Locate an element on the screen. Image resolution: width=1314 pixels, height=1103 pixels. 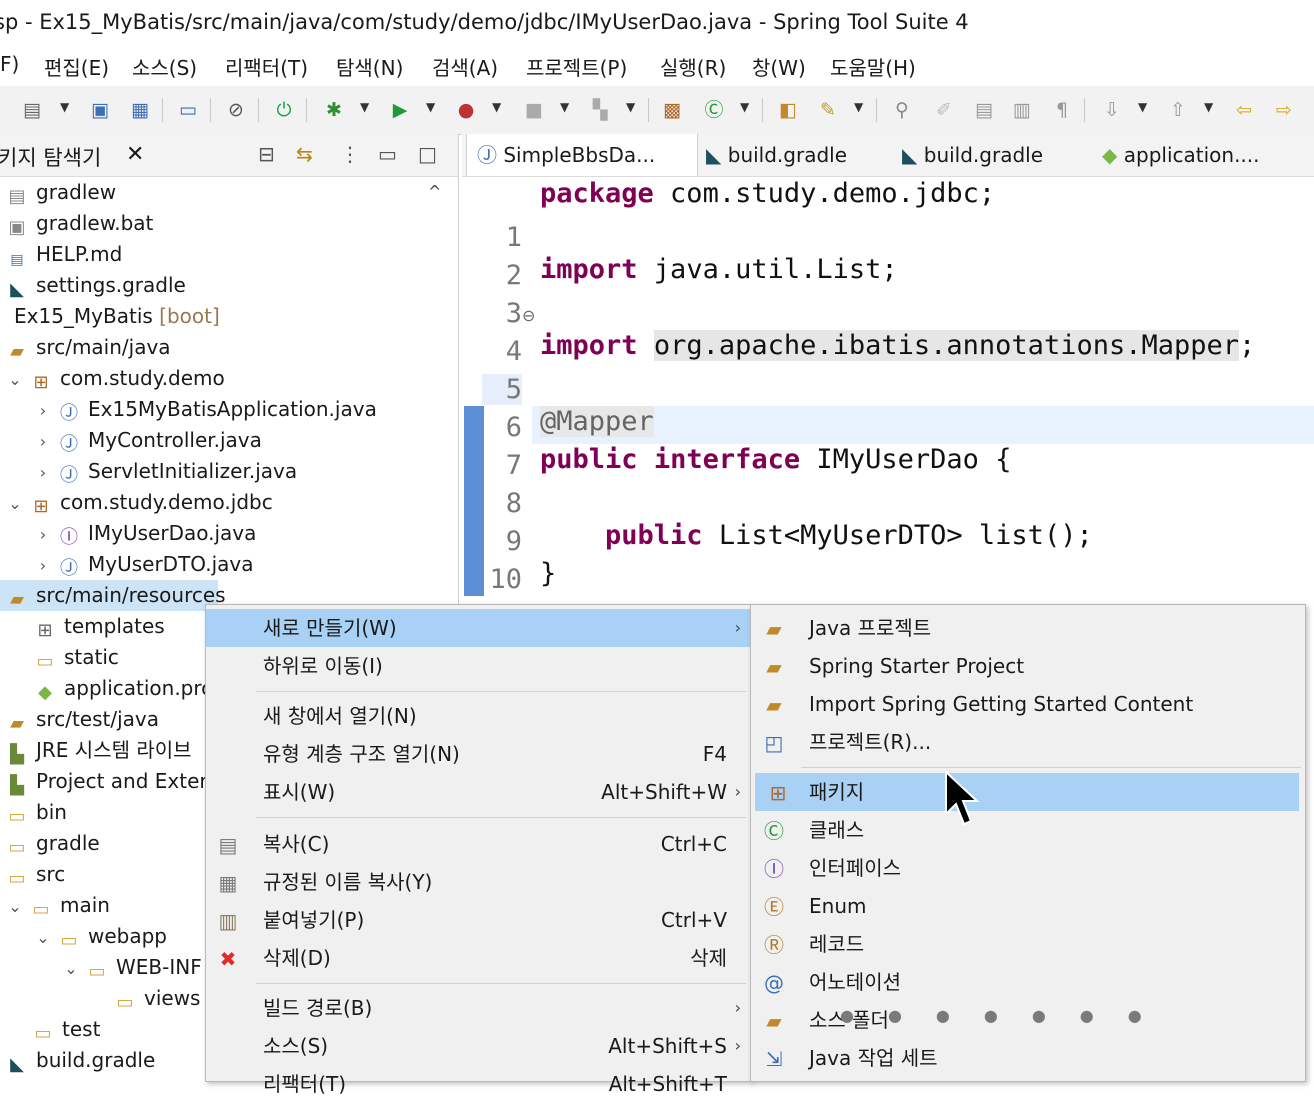
tab-build-gradle-2: ◣ build.gradle is located at coordinates (972, 155).